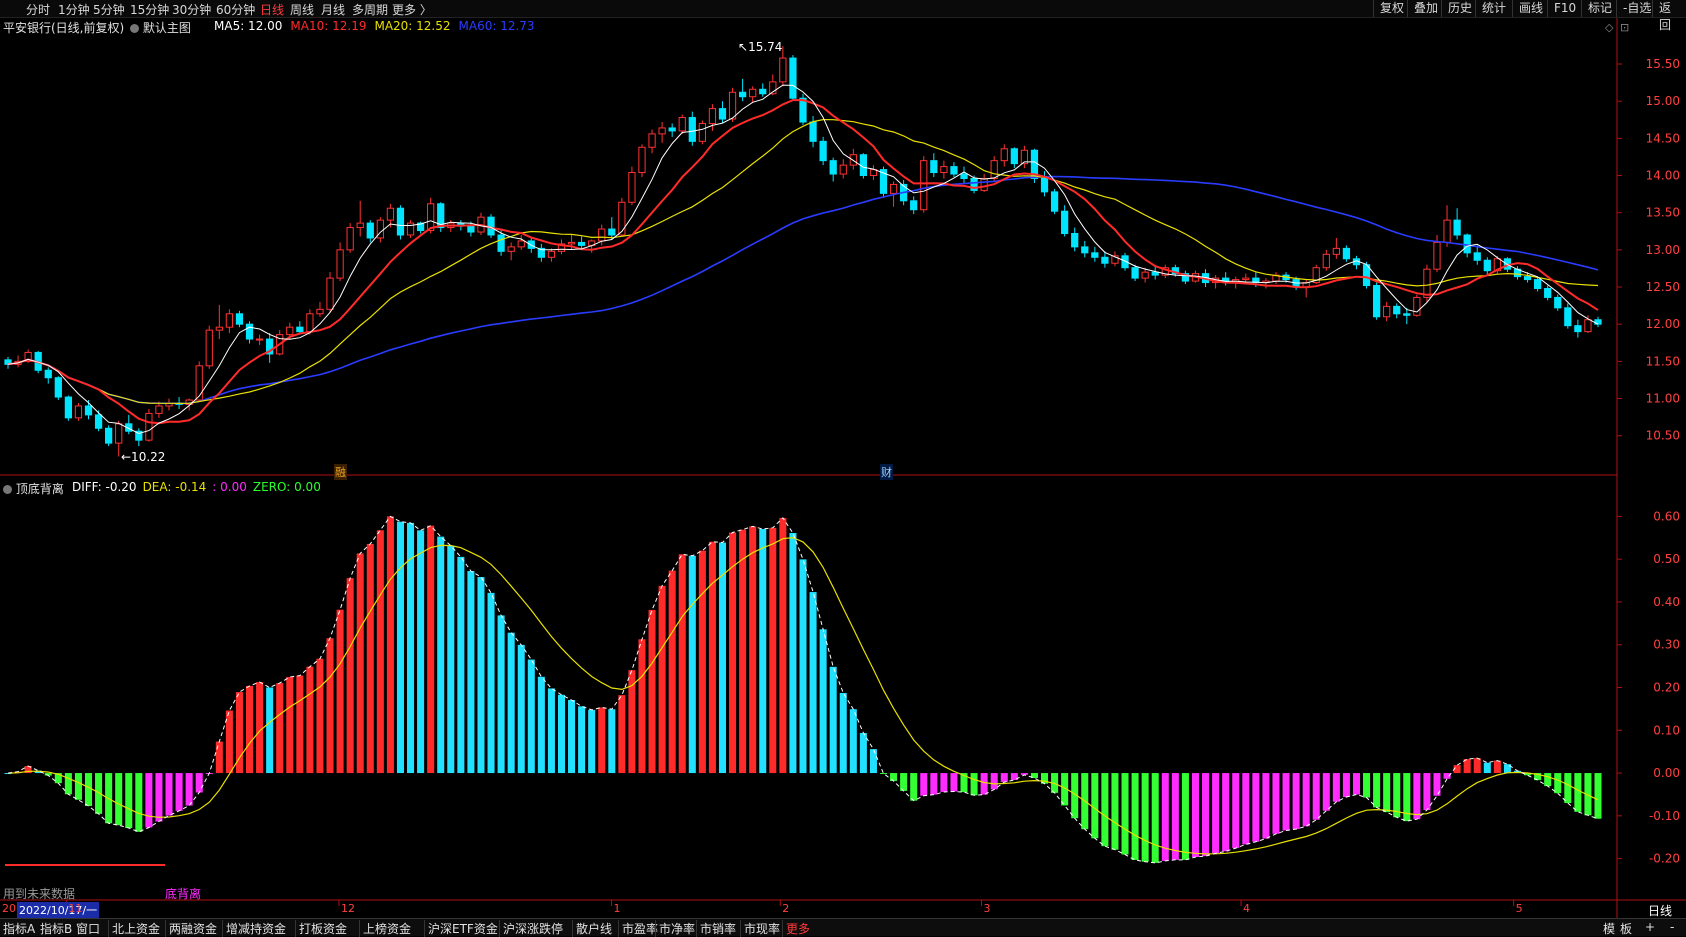 Image resolution: width=1686 pixels, height=937 pixels. Describe the element at coordinates (1624, 27) in the screenshot. I see `expand-icon: ⊡` at that location.